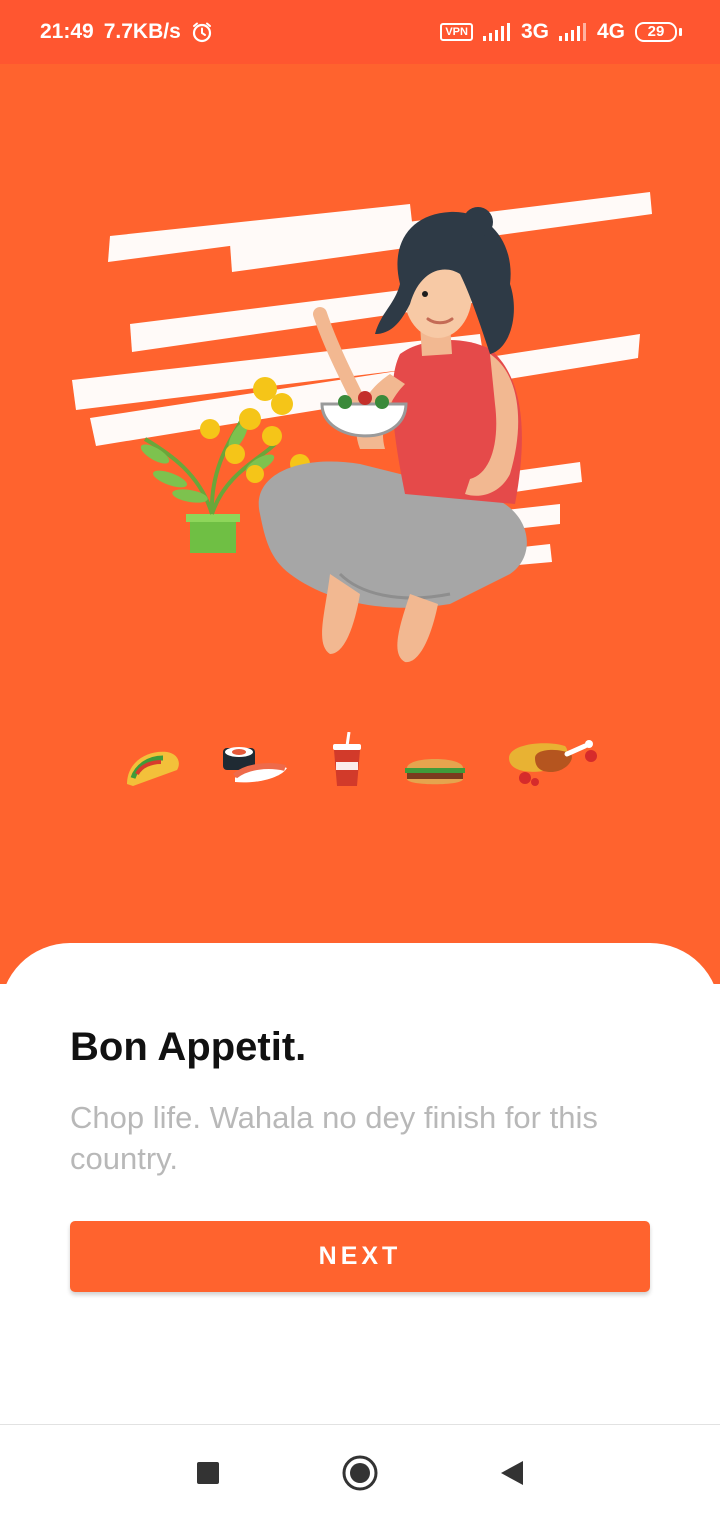 Image resolution: width=720 pixels, height=1520 pixels. I want to click on alarm-icon, so click(202, 32).